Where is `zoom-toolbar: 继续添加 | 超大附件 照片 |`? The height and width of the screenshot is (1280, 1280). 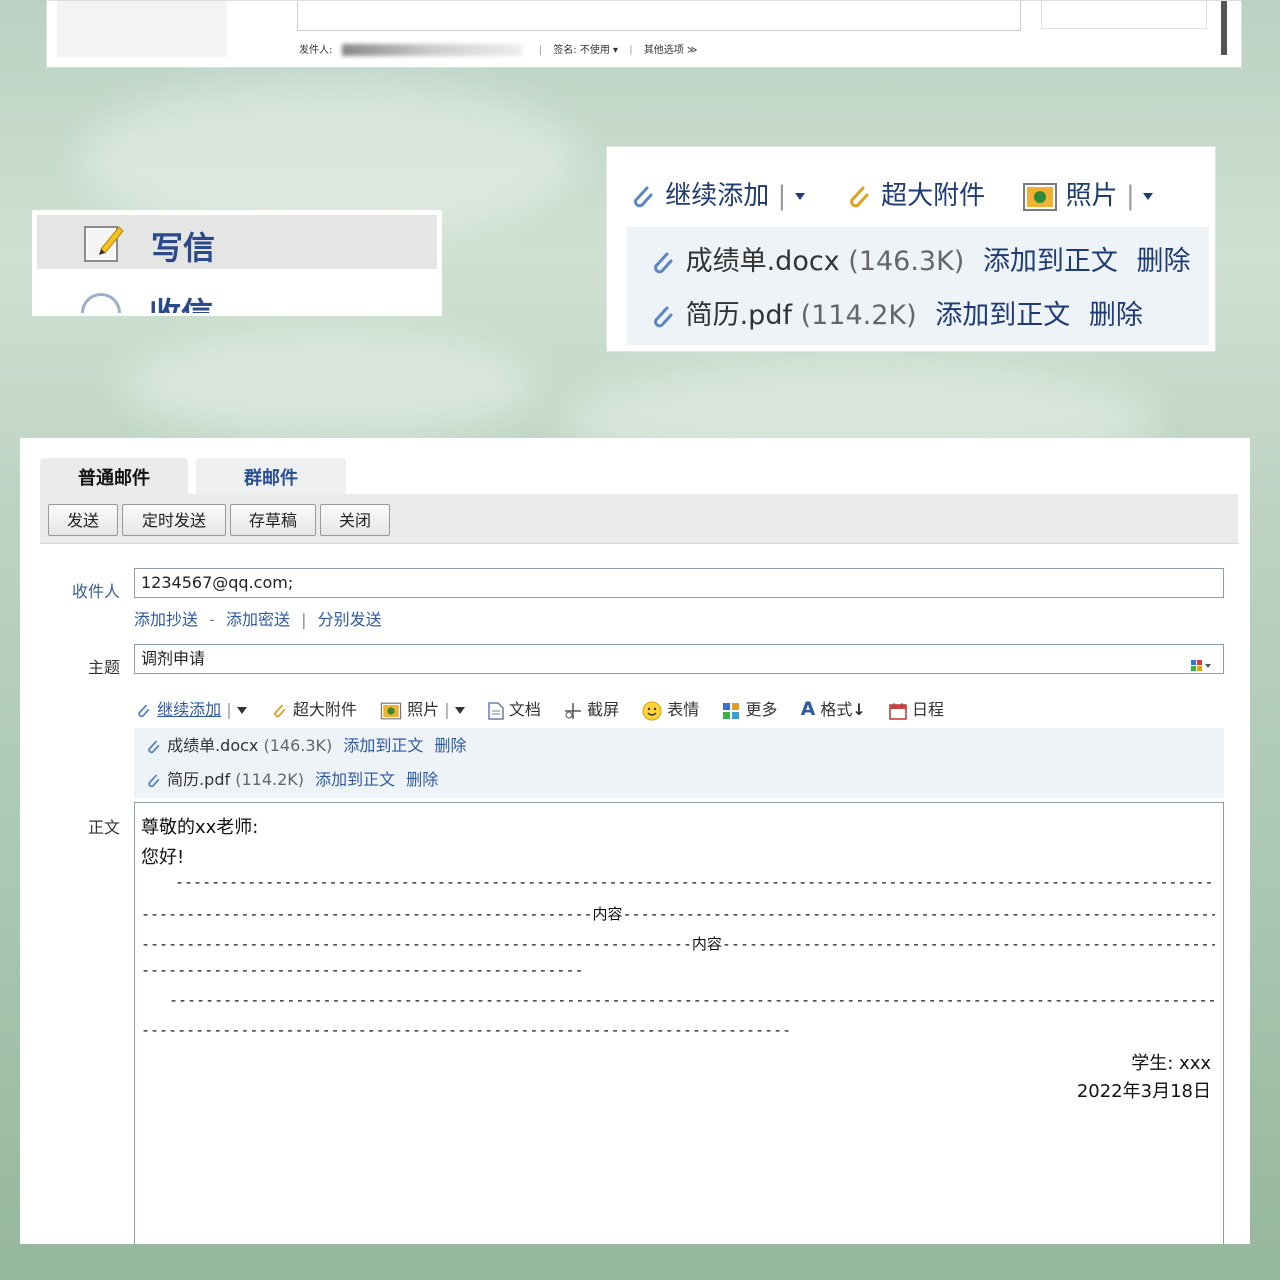
zoom-toolbar: 继续添加 | 超大附件 照片 | is located at coordinates (905, 193).